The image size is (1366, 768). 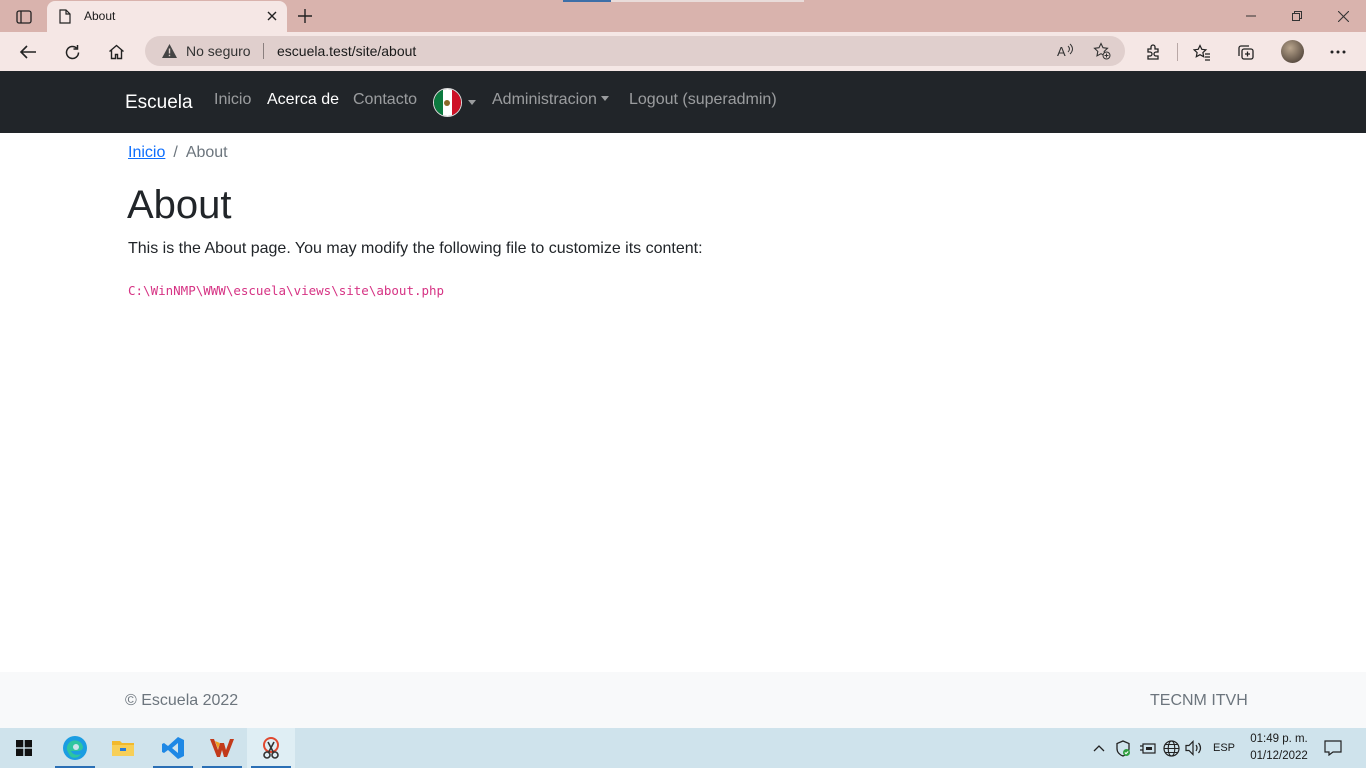 I want to click on taskbar-file-explorer, so click(x=123, y=748).